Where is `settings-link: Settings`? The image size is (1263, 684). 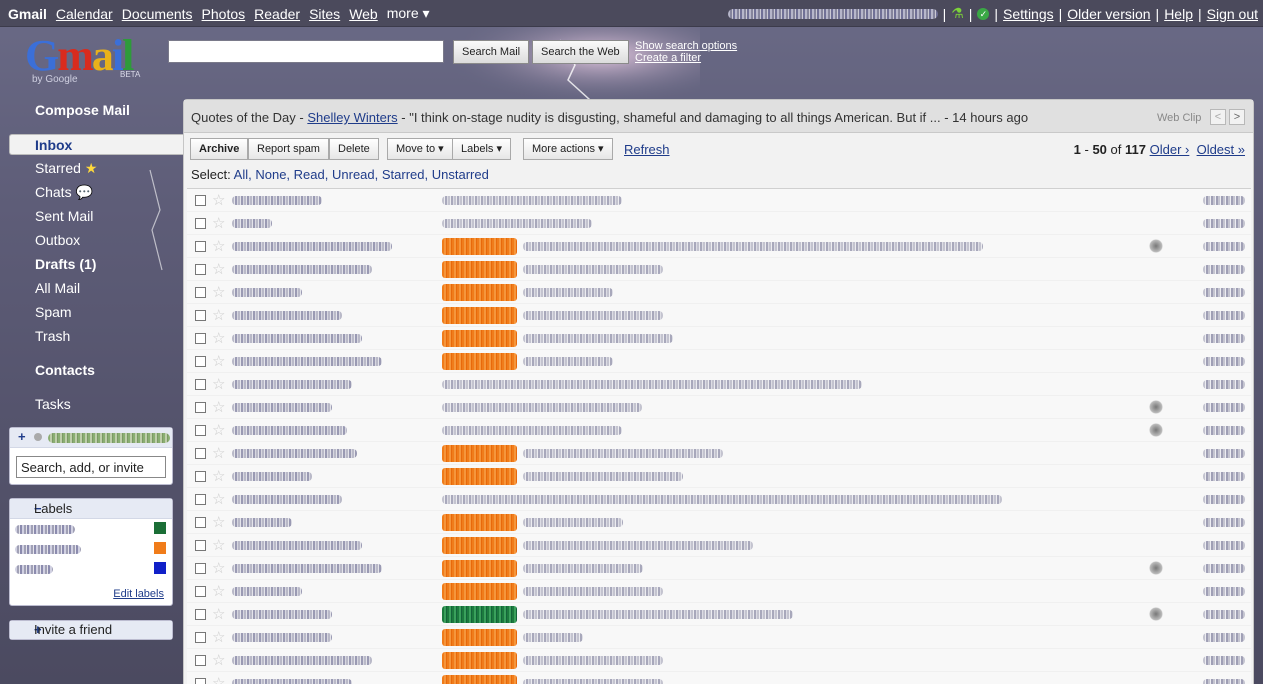 settings-link: Settings is located at coordinates (1028, 14).